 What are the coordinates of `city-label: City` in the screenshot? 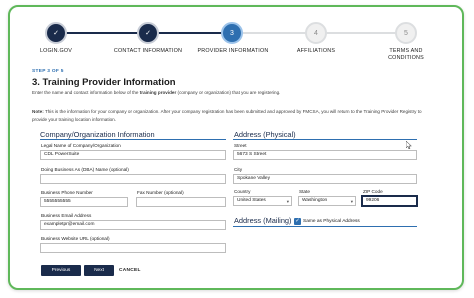 It's located at (238, 169).